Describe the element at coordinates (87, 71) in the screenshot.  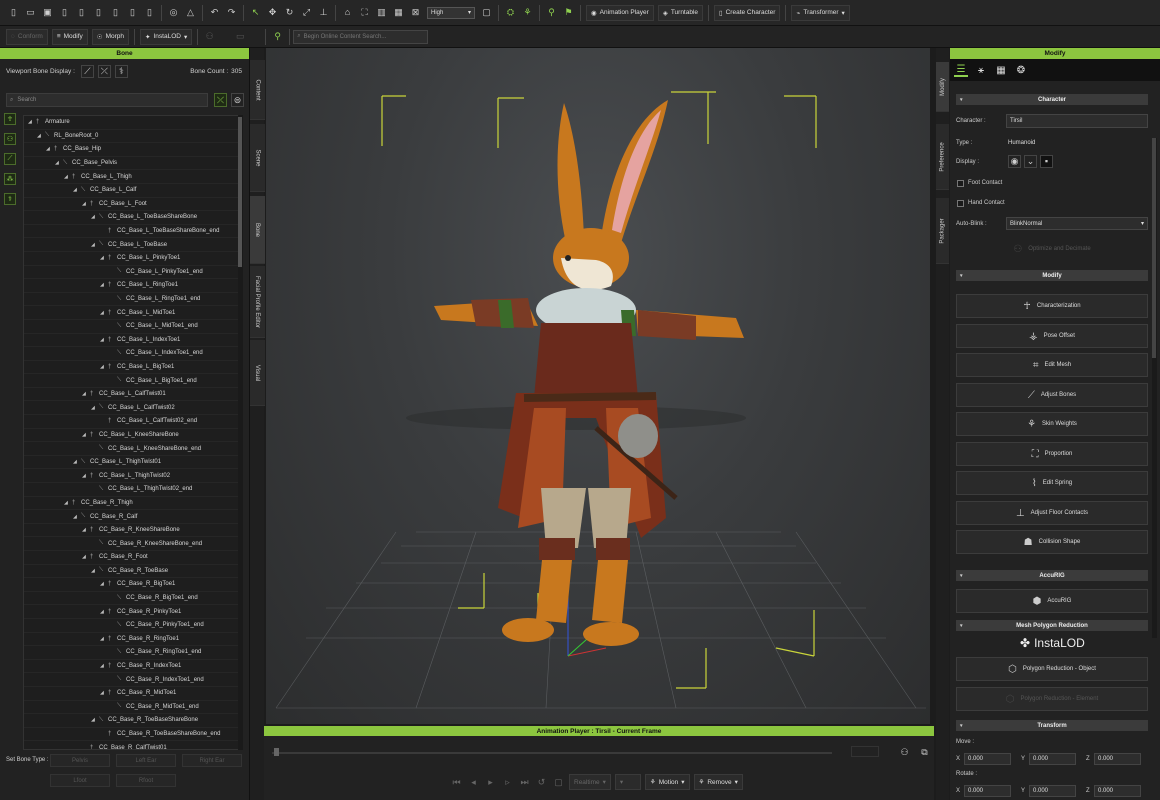
I see `bone-display-mode-1-icon: ⟋` at that location.